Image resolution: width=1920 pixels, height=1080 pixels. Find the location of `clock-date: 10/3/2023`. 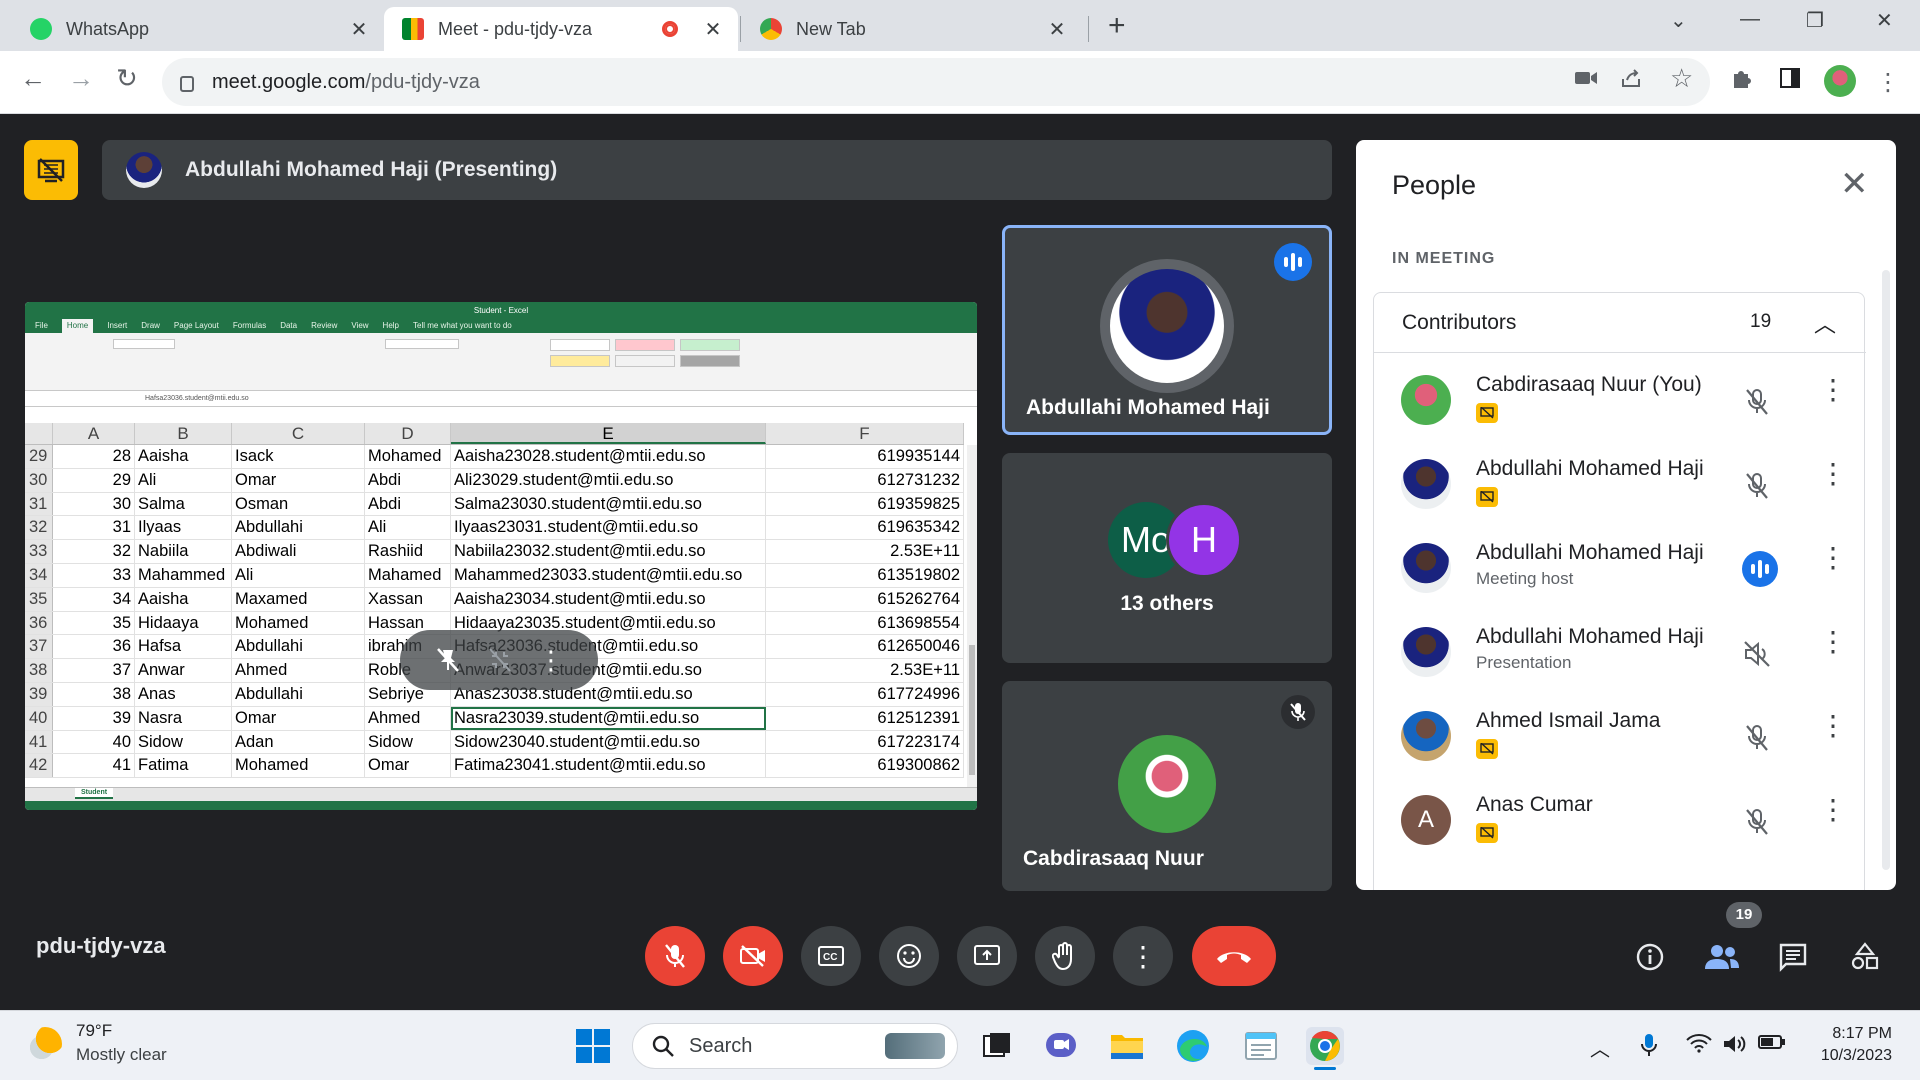

clock-date: 10/3/2023 is located at coordinates (1856, 1055).